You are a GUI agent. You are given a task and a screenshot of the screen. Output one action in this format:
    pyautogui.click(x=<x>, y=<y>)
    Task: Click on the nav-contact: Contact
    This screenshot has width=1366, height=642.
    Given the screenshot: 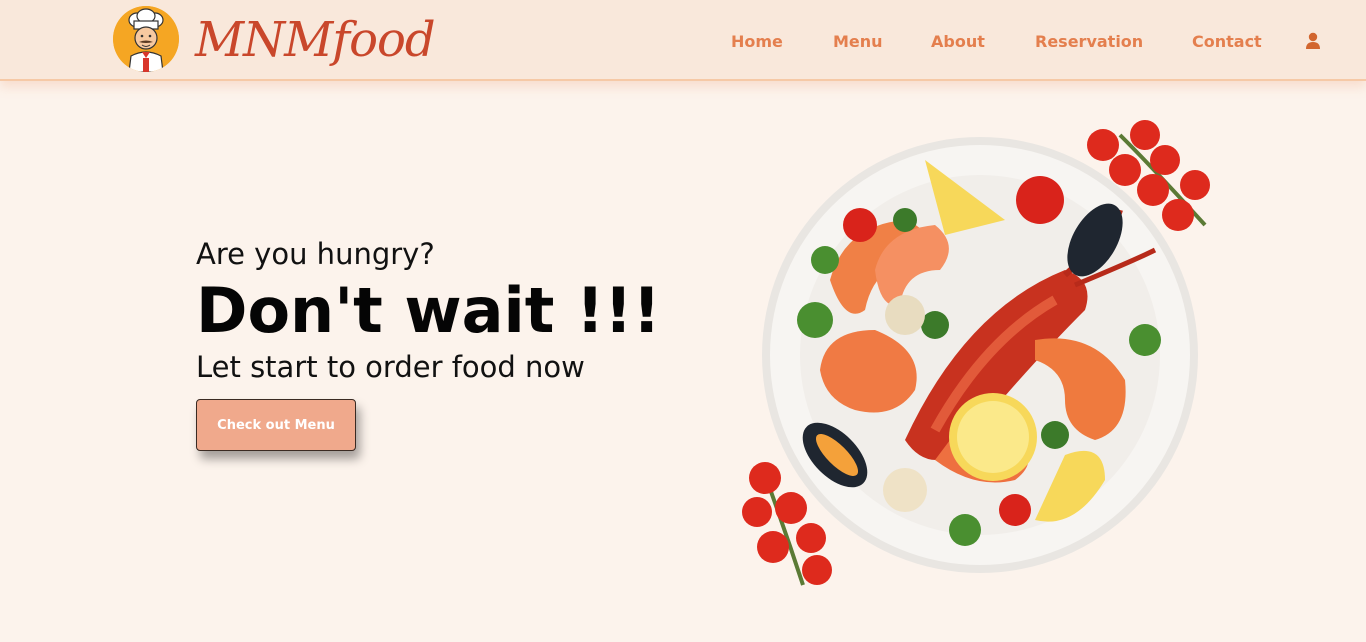 What is the action you would take?
    pyautogui.click(x=1227, y=42)
    